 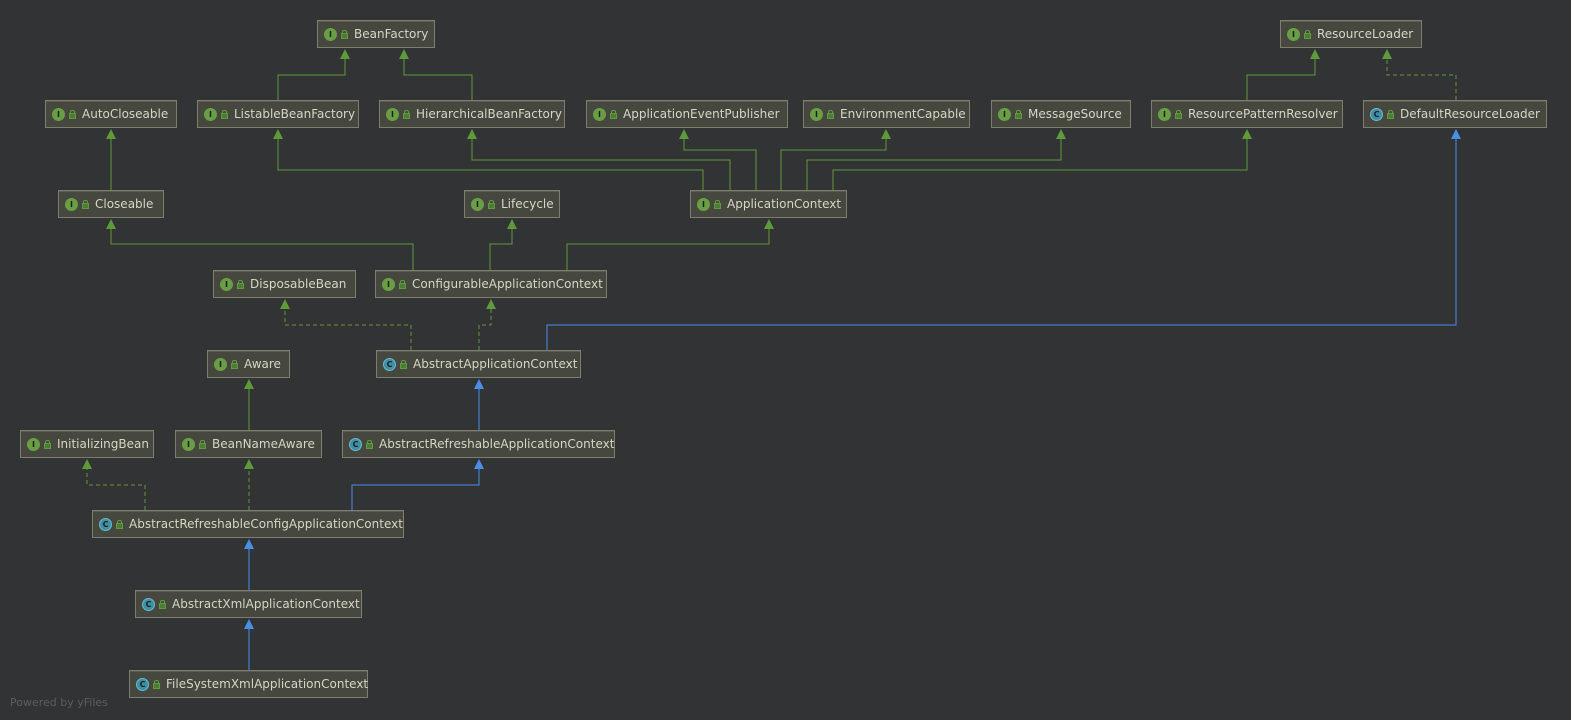 I want to click on node-aware: I Aware, so click(x=248, y=364).